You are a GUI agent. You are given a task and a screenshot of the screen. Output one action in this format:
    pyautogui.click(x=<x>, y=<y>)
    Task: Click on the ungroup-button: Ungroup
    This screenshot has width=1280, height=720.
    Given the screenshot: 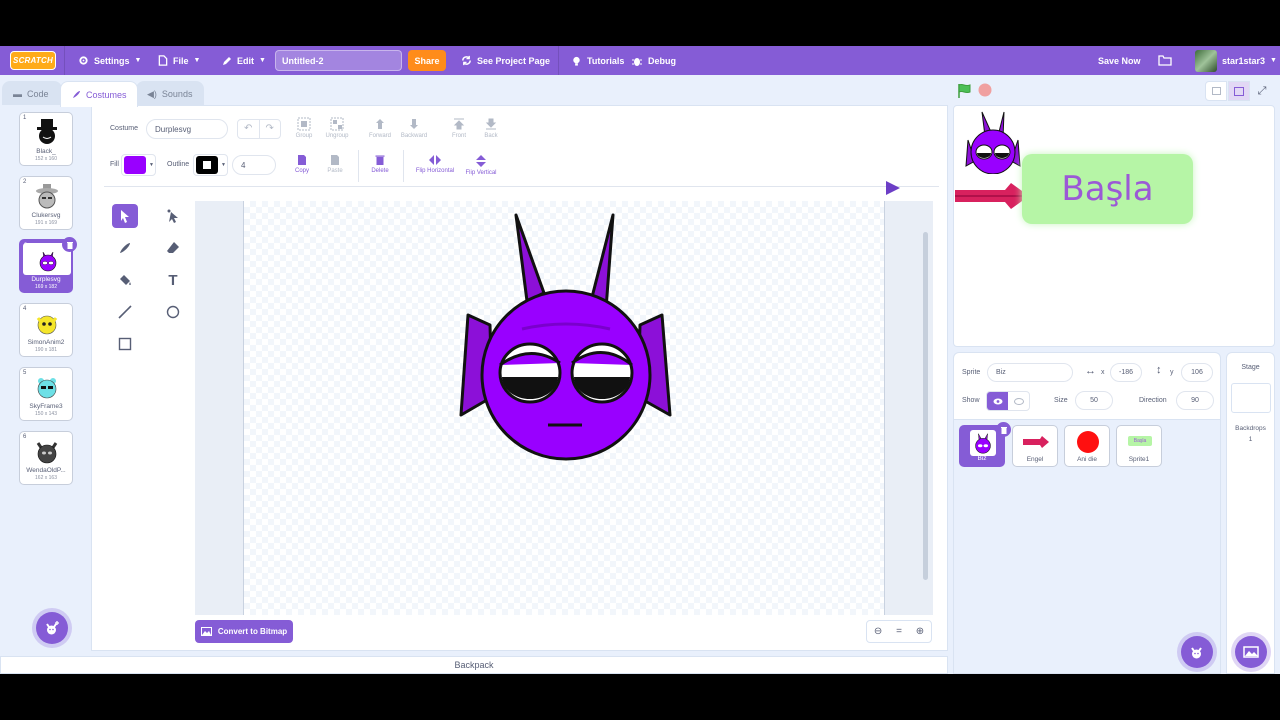 What is the action you would take?
    pyautogui.click(x=337, y=128)
    